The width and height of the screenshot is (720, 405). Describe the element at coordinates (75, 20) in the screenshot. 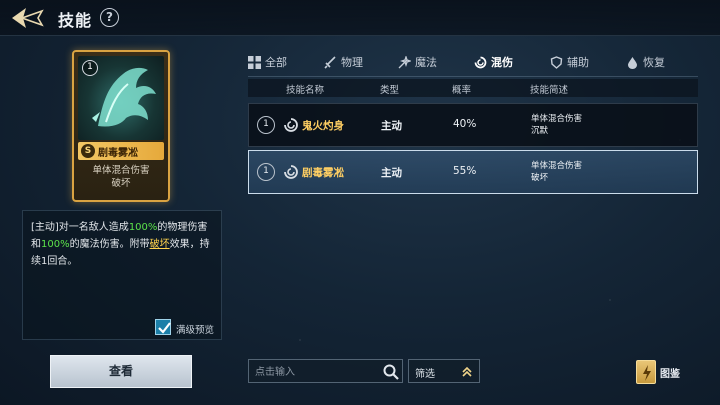

I see `page-title: 技能` at that location.